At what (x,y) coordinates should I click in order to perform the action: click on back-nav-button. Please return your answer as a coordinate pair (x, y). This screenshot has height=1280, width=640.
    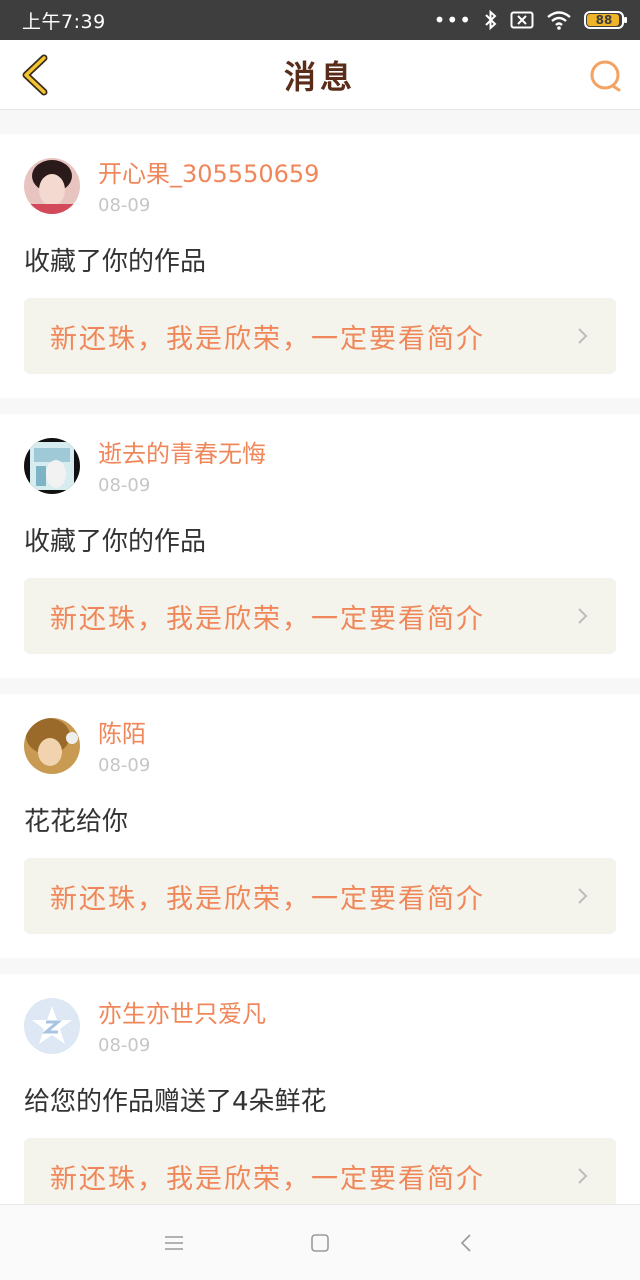
    Looking at the image, I should click on (466, 1243).